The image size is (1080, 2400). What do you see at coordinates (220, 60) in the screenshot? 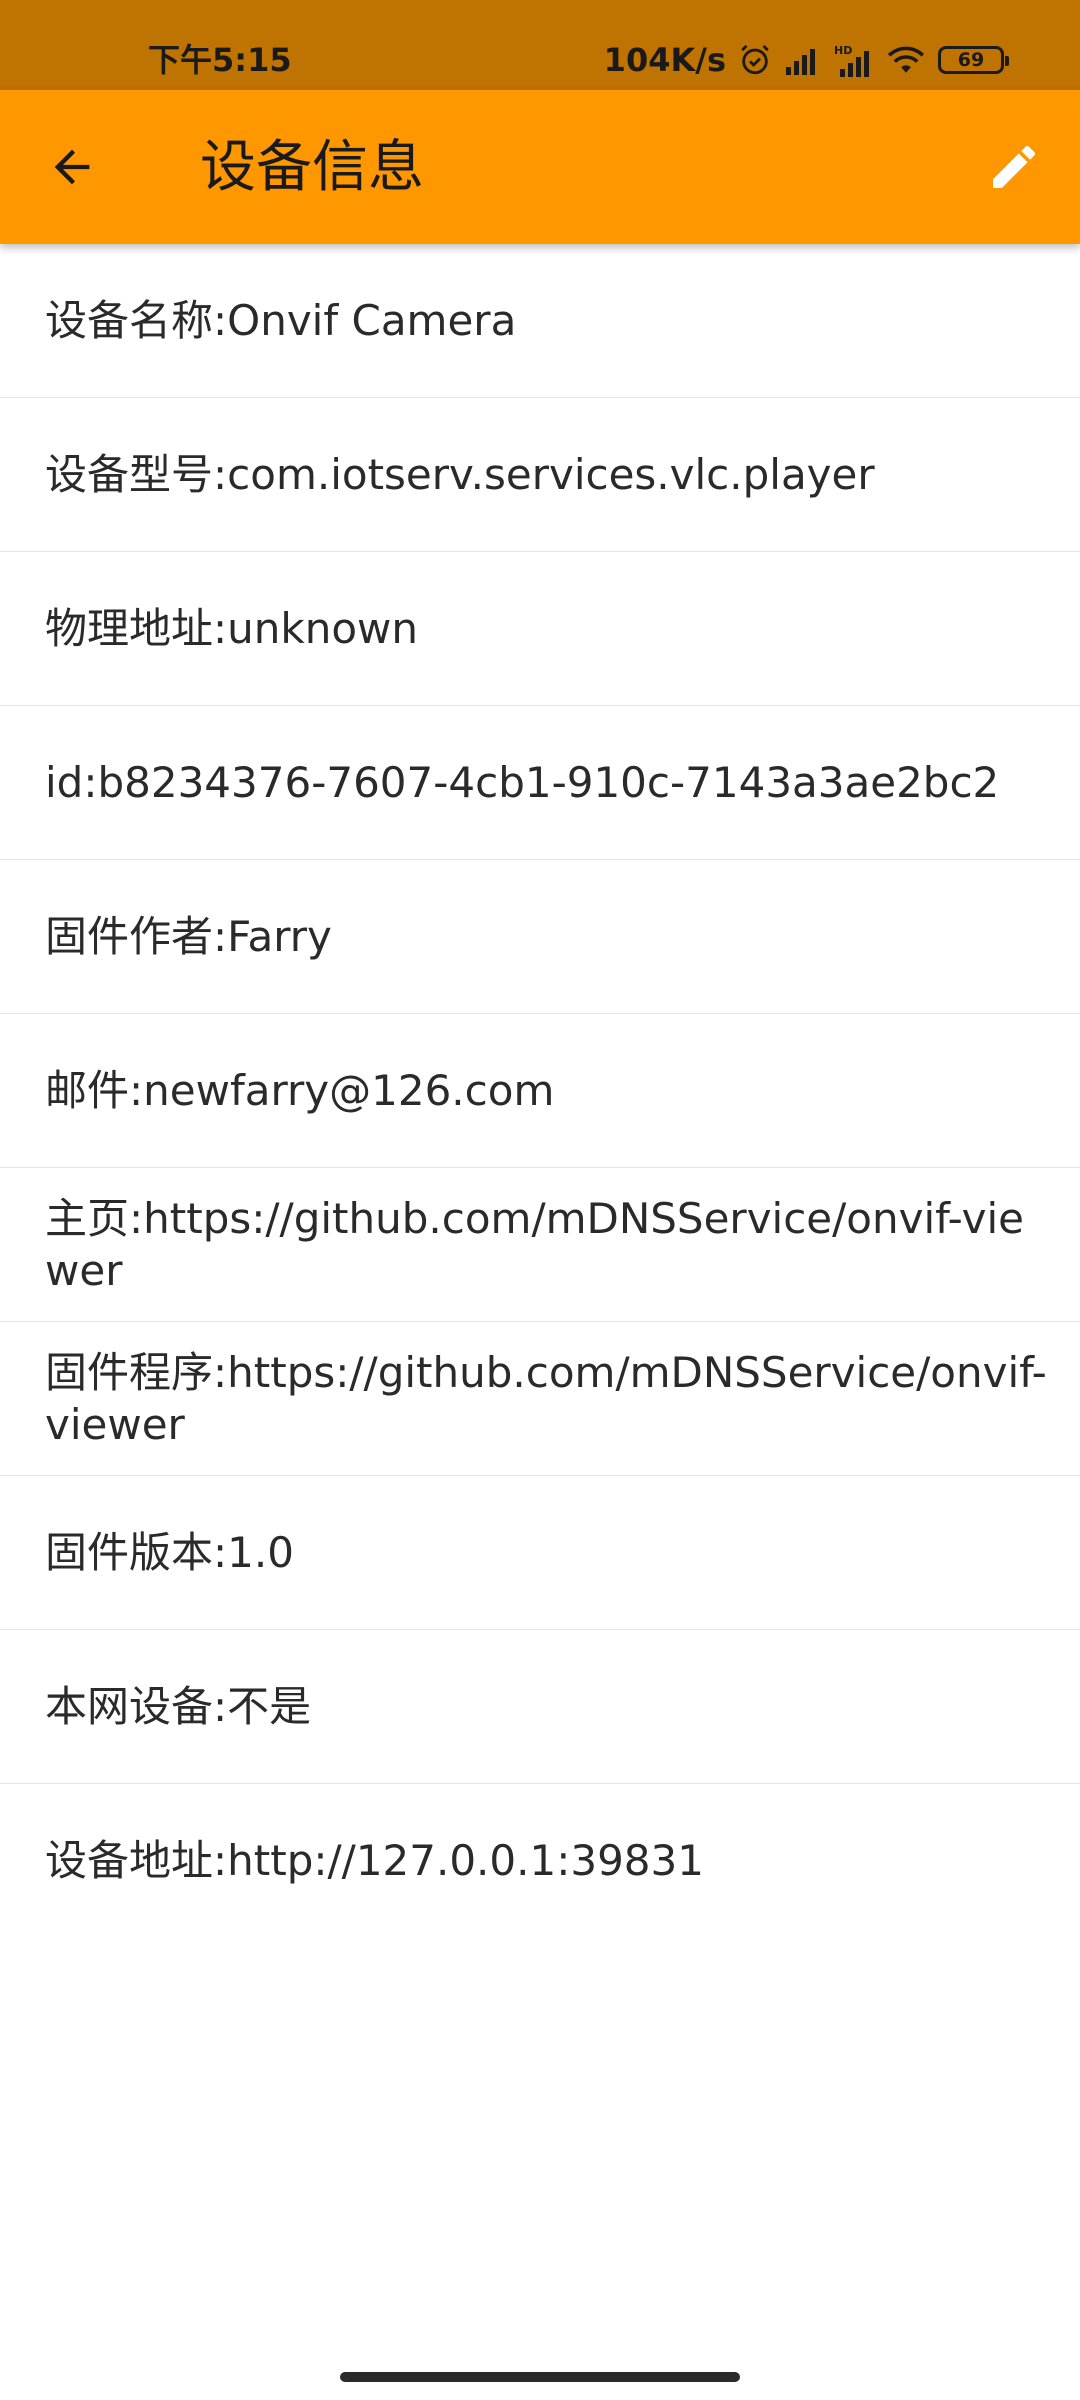
I see `status-time: 下午5:15` at bounding box center [220, 60].